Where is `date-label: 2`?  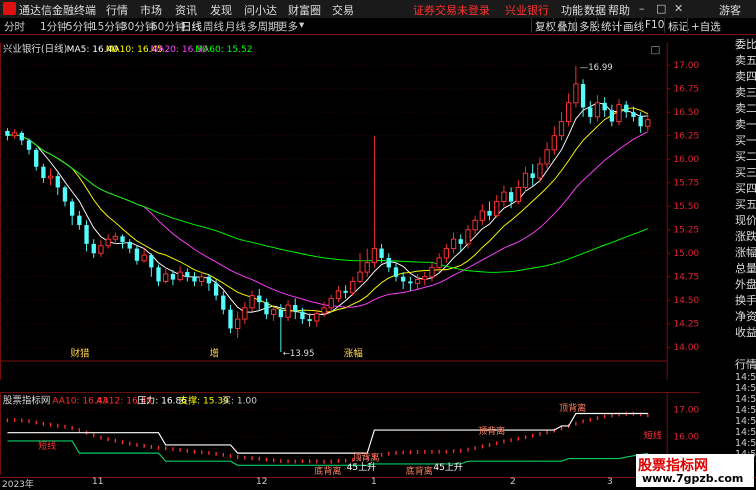
date-label: 2 is located at coordinates (513, 482).